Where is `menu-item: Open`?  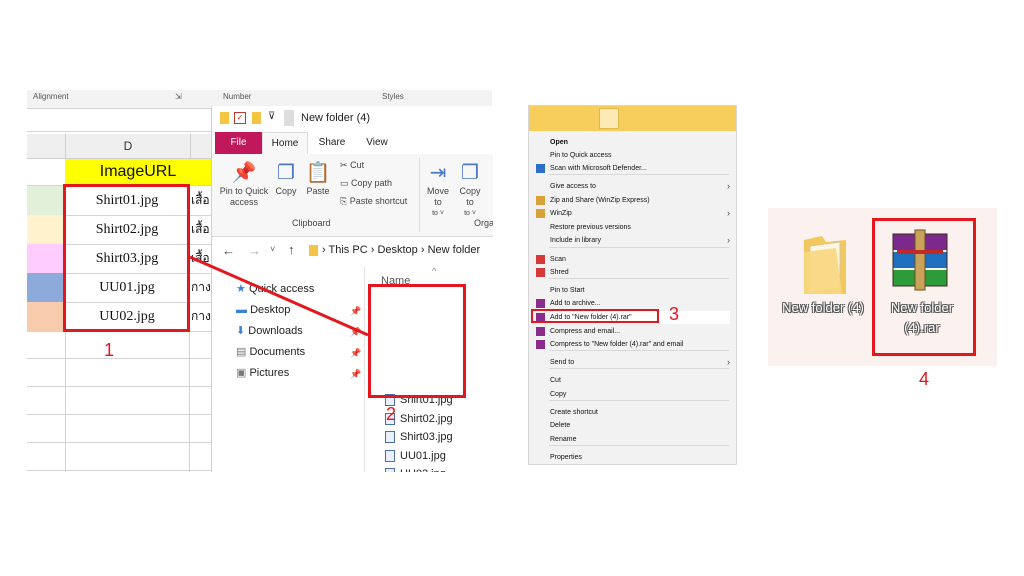 menu-item: Open is located at coordinates (640, 142).